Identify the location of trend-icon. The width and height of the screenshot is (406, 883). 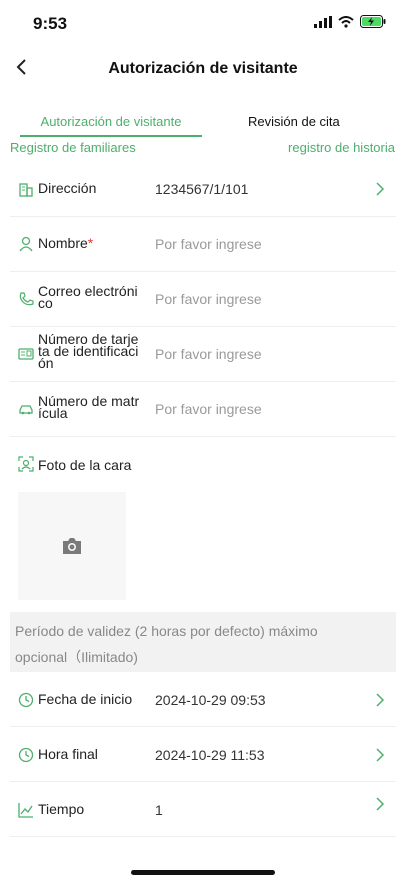
(25, 810).